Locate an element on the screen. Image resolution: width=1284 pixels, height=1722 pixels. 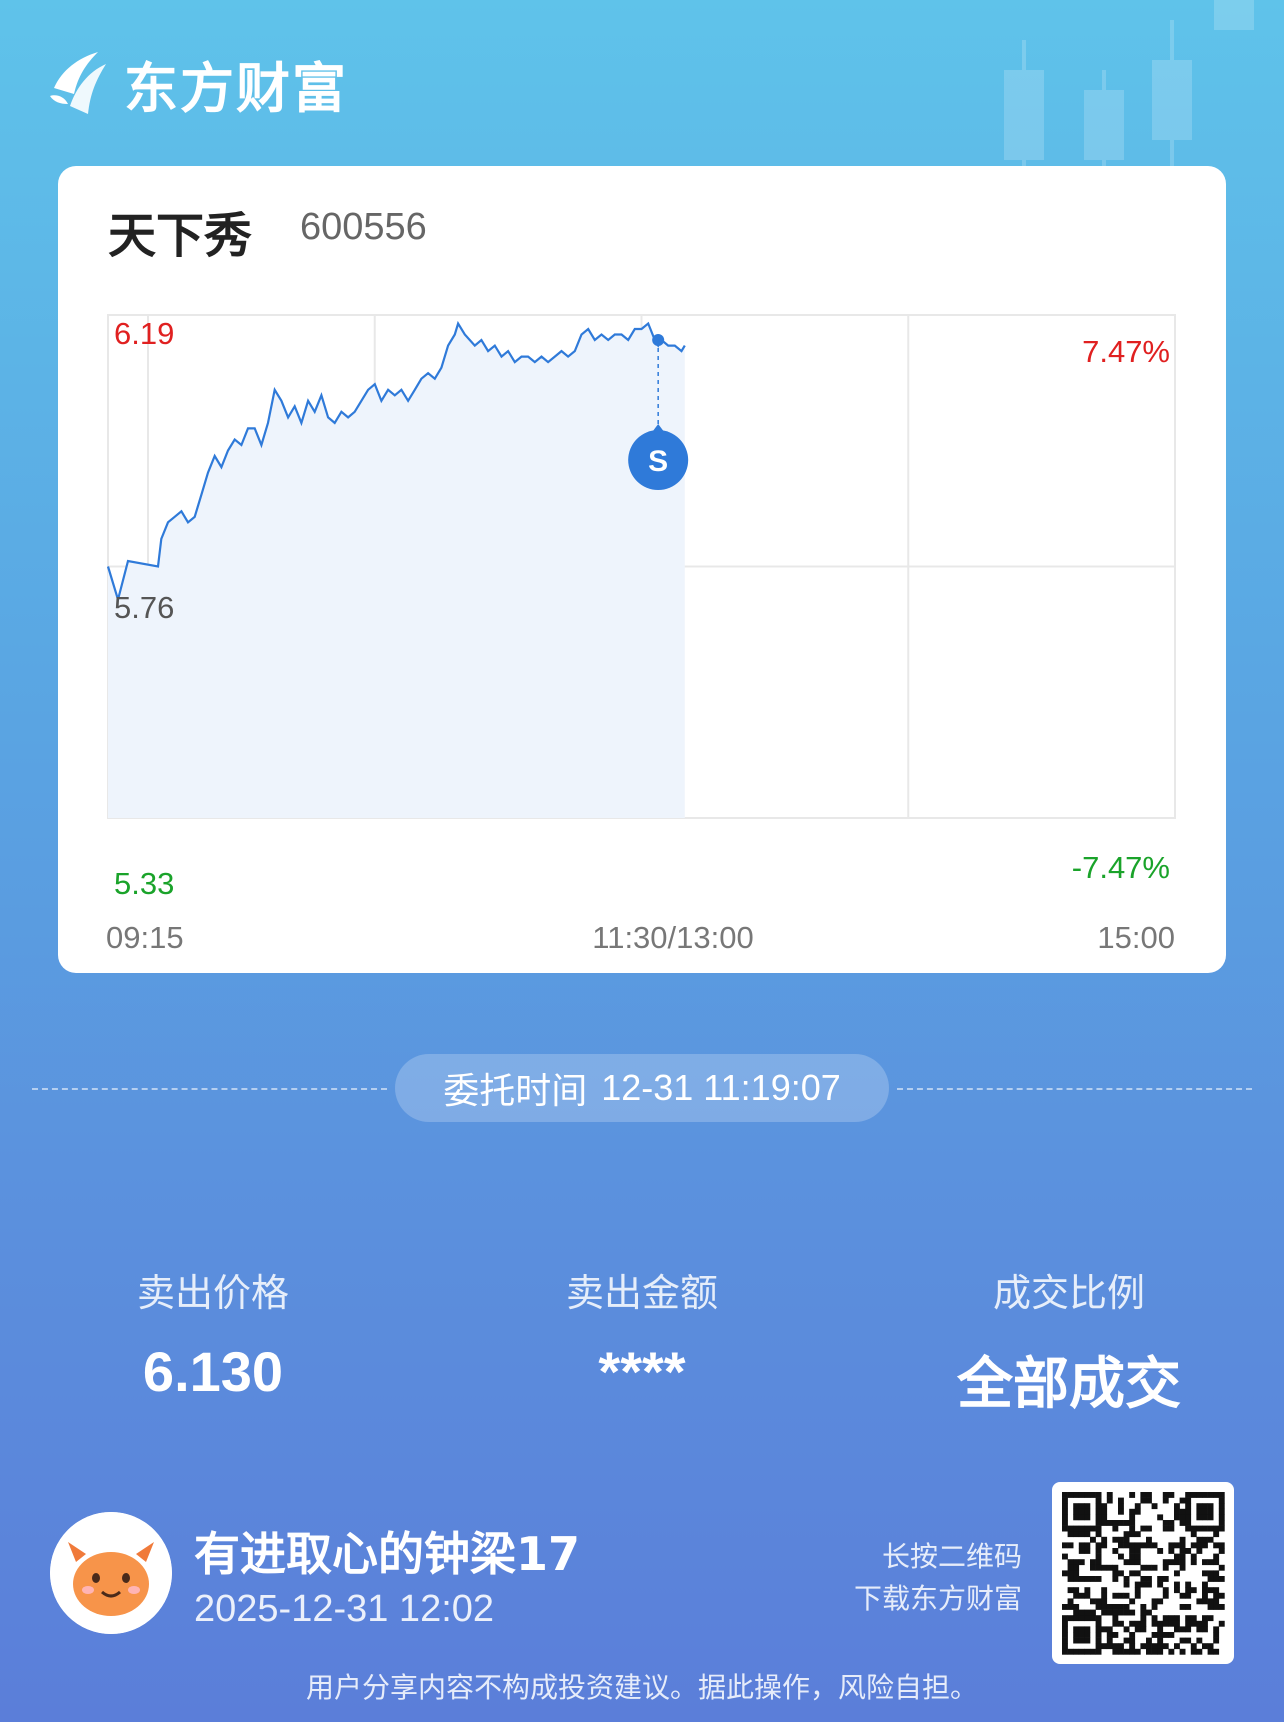
qr-code is located at coordinates (1143, 1573).